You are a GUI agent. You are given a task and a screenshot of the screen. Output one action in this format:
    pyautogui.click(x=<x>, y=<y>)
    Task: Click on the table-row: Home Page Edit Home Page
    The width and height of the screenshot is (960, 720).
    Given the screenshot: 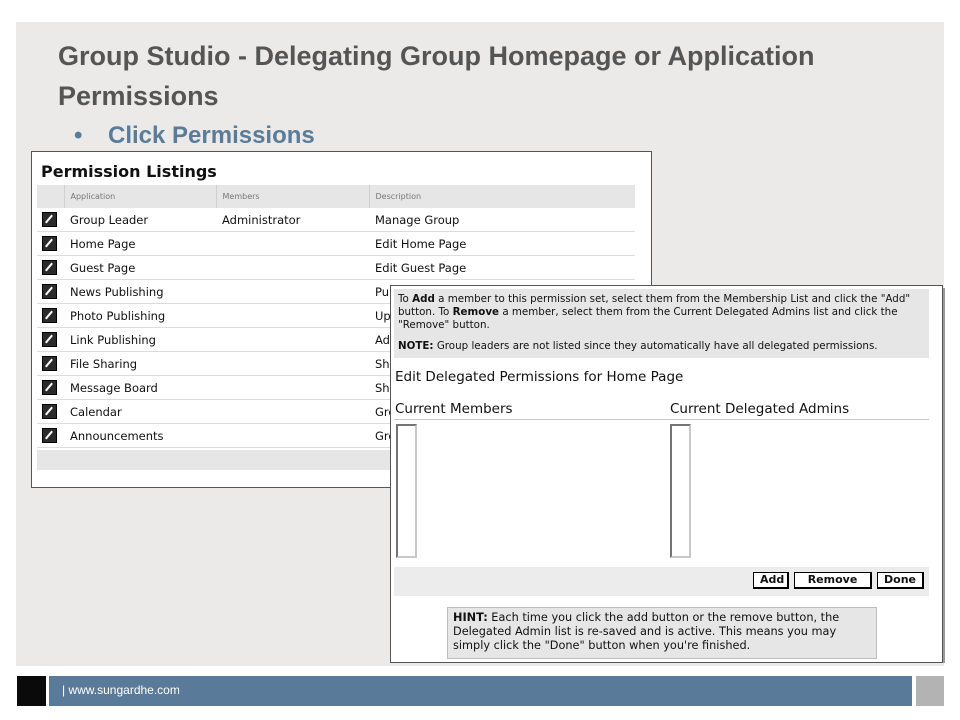 What is the action you would take?
    pyautogui.click(x=336, y=243)
    